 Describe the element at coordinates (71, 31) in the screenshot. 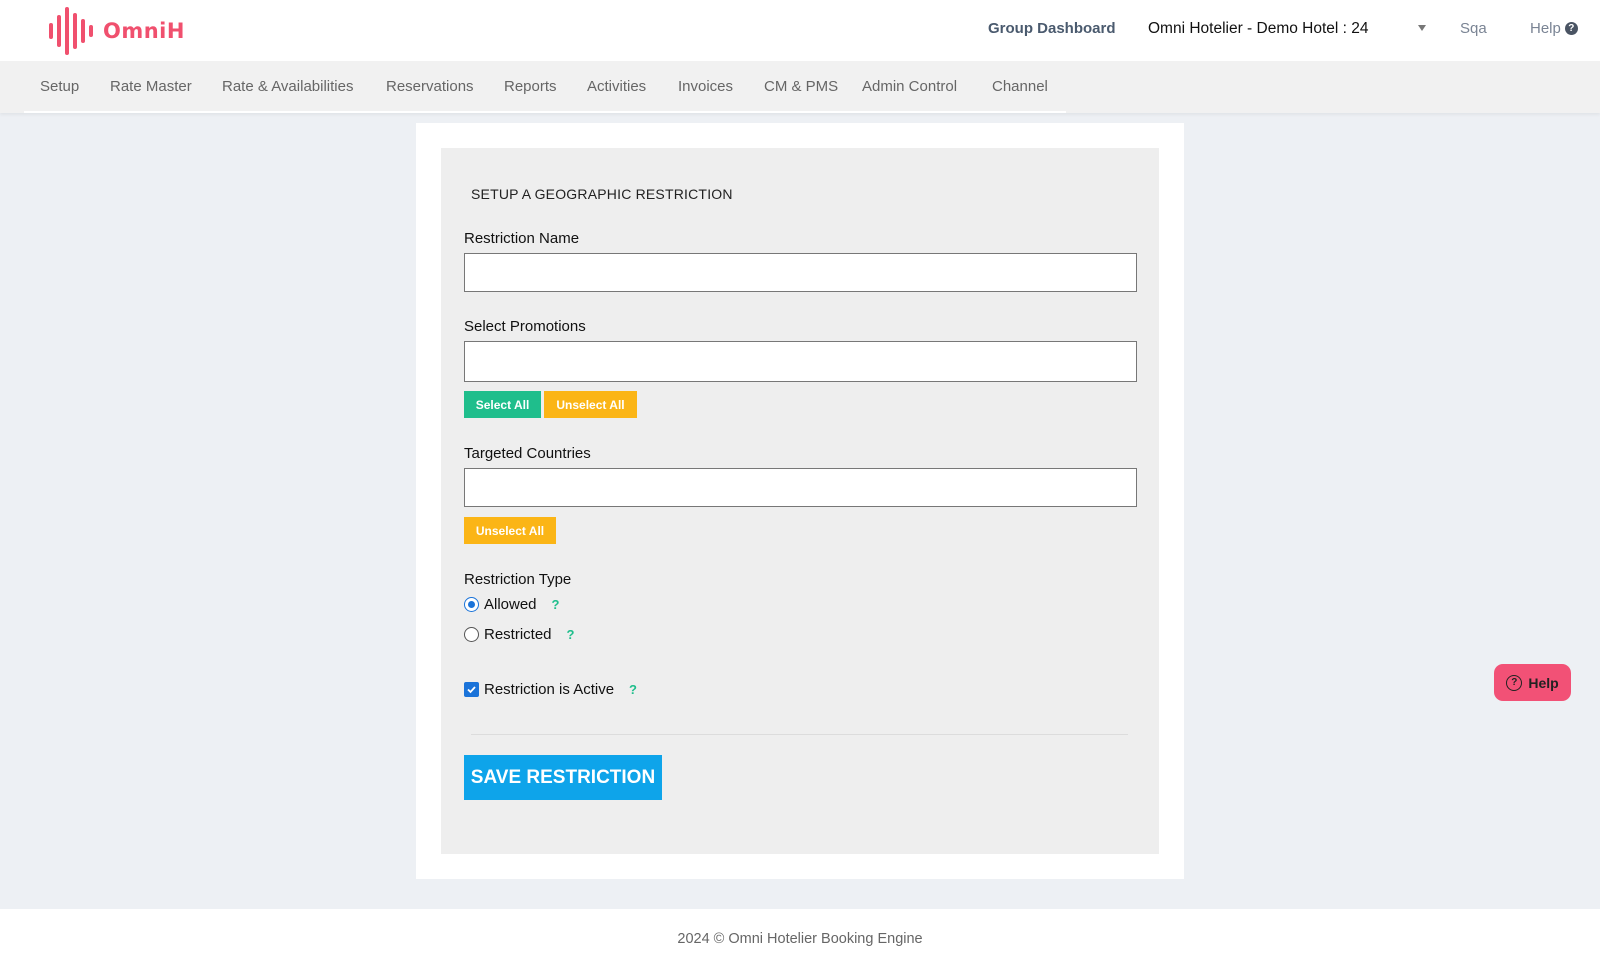

I see `omnih-logo-icon` at that location.